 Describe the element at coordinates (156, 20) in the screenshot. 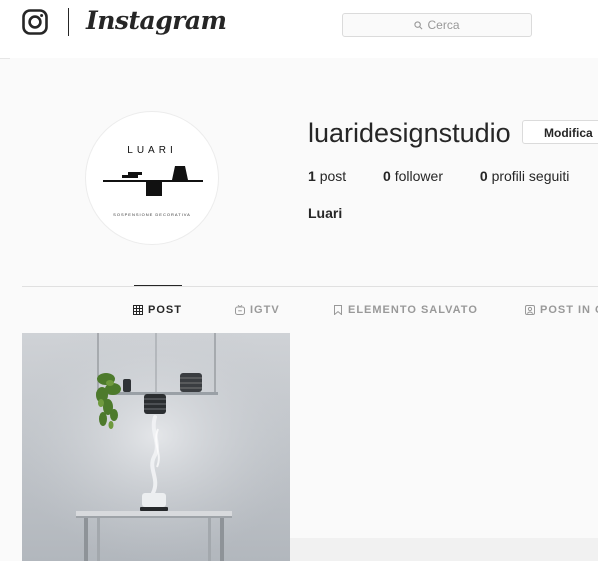

I see `instagram-wordmark: Instagram` at that location.